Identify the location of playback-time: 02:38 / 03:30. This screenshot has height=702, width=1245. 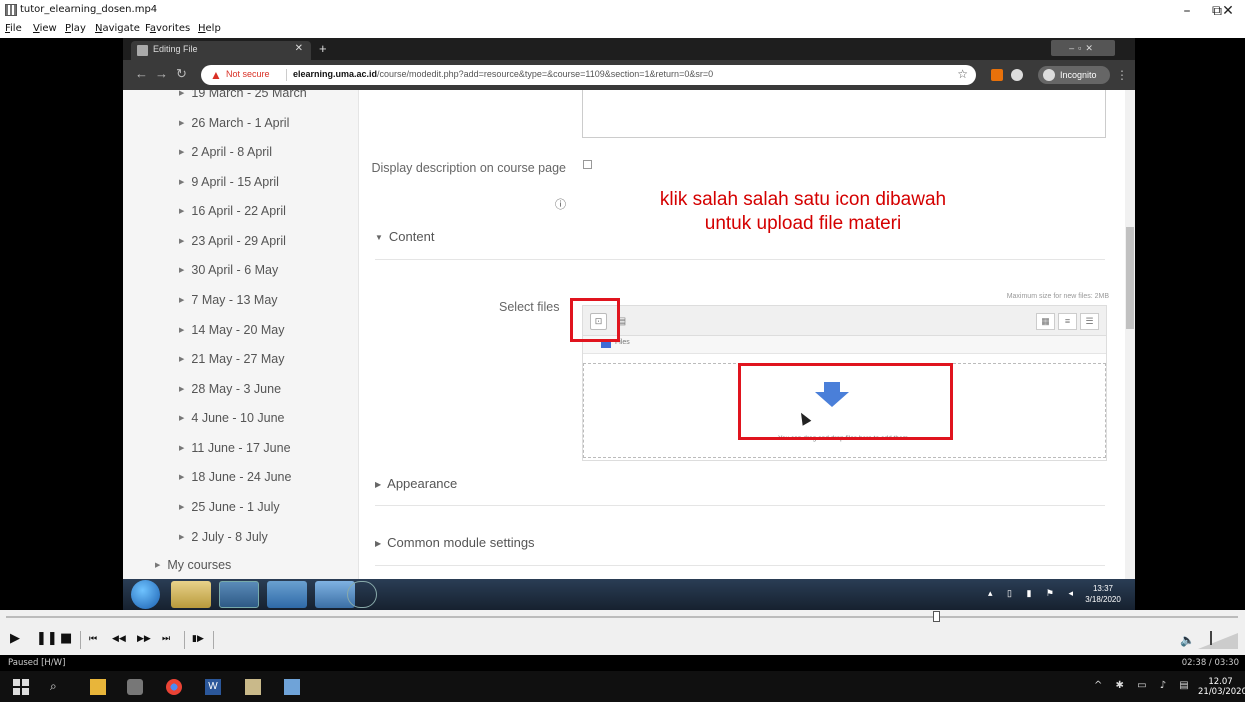
(1210, 663).